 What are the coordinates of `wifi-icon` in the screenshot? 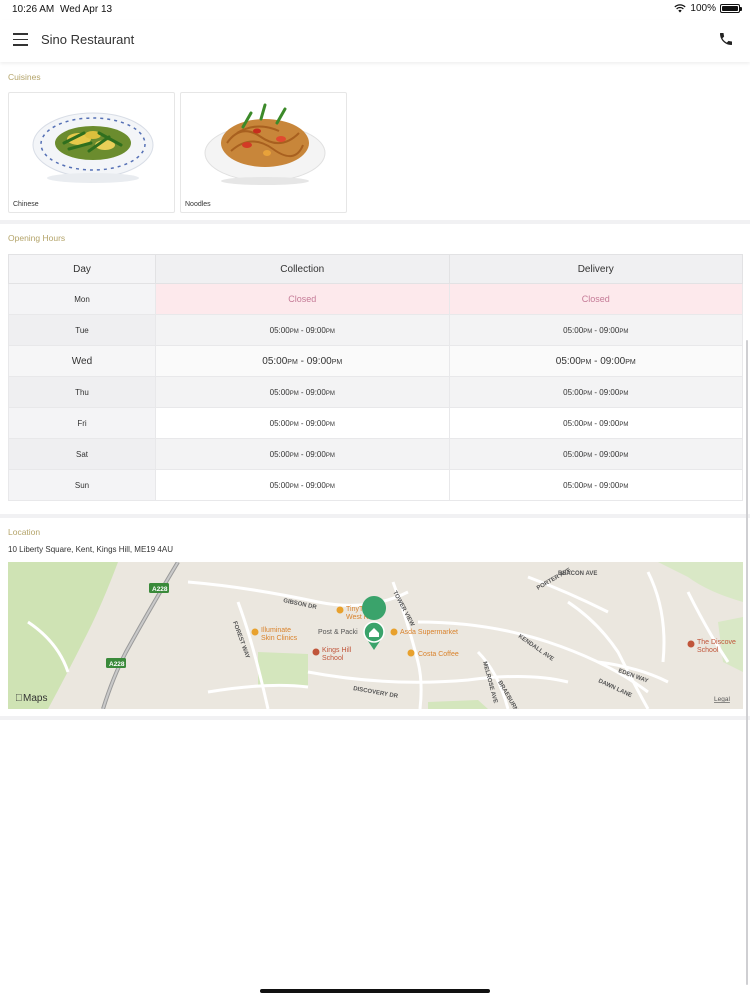 It's located at (680, 8).